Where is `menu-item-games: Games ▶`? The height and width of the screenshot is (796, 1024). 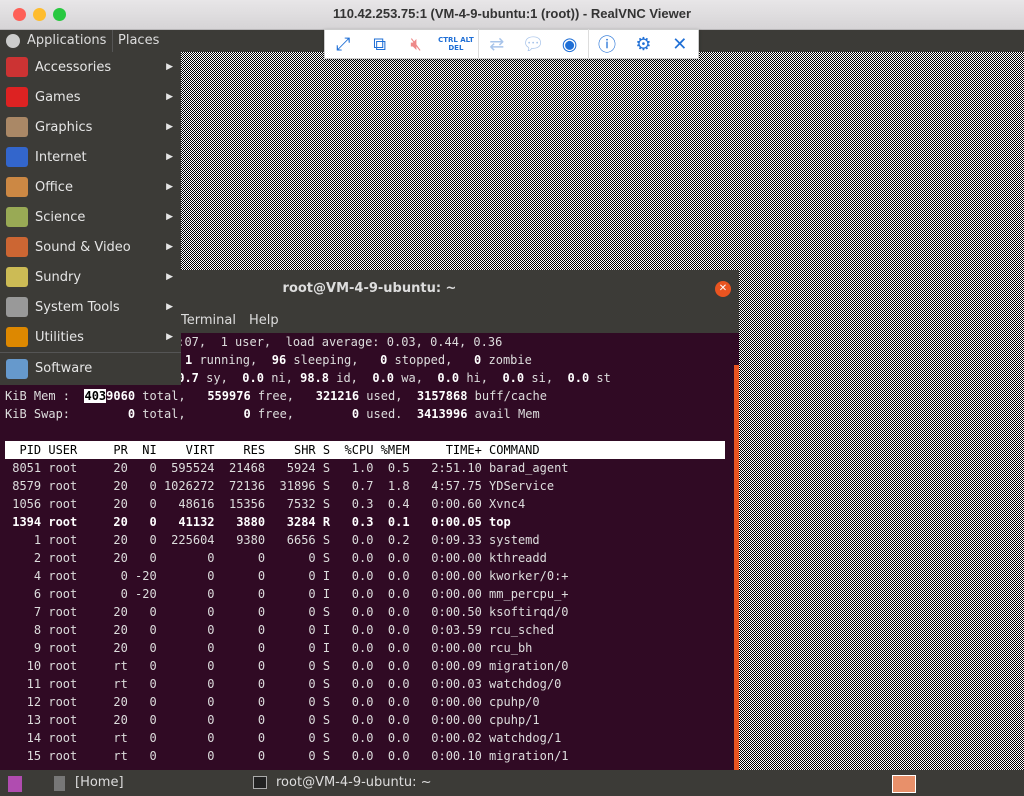 menu-item-games: Games ▶ is located at coordinates (90, 97).